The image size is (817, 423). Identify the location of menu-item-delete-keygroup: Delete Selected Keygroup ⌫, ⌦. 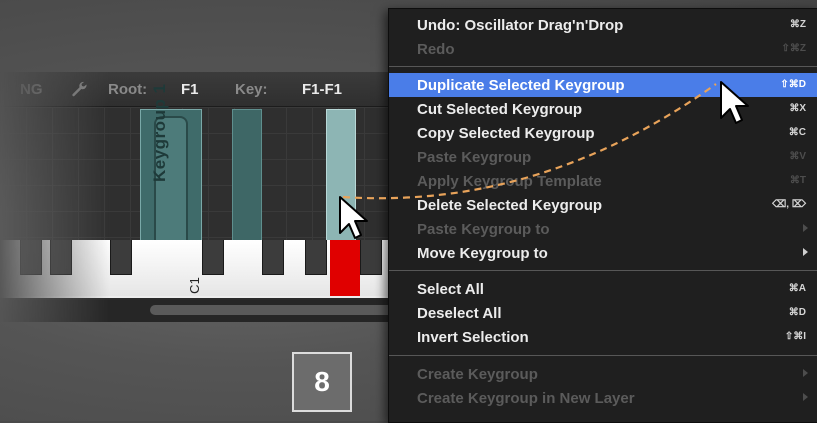
(603, 205).